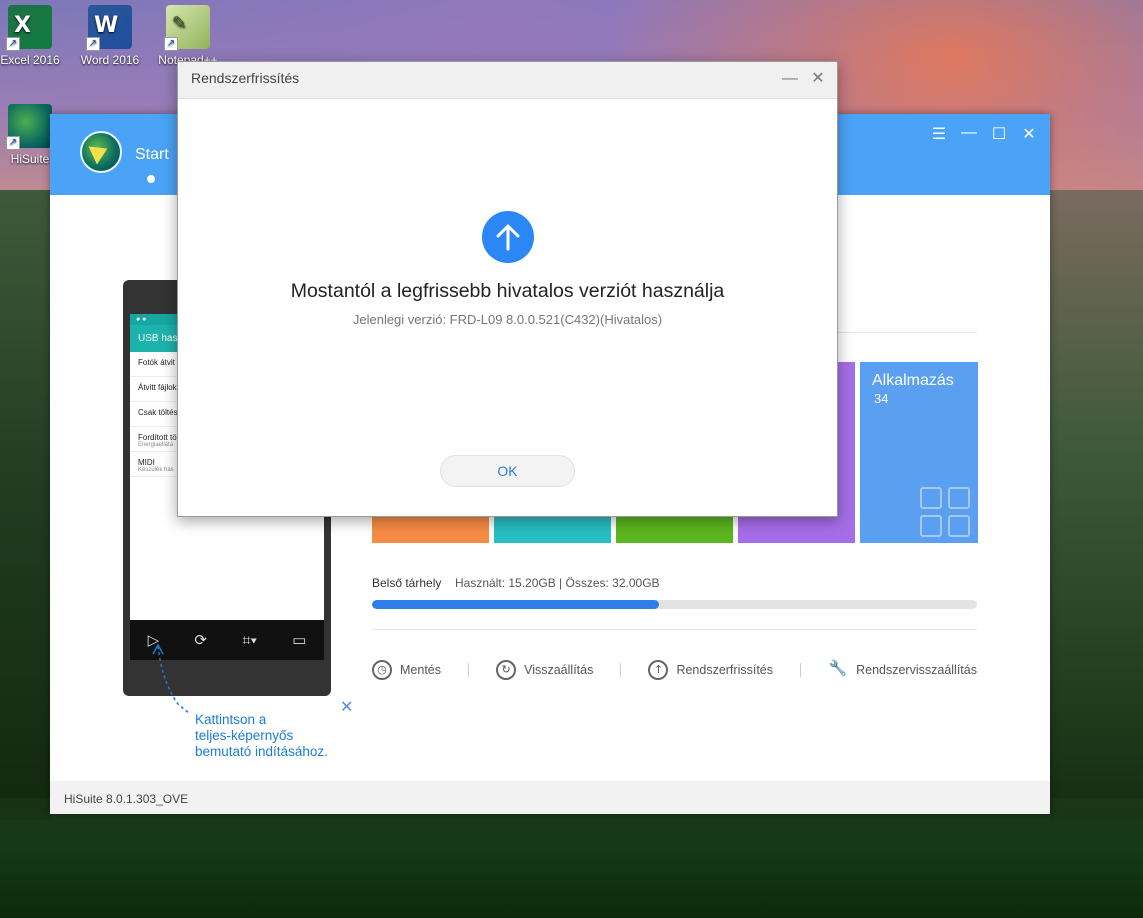 The height and width of the screenshot is (918, 1143). I want to click on restore-button: ↻ Visszaállítás, so click(544, 670).